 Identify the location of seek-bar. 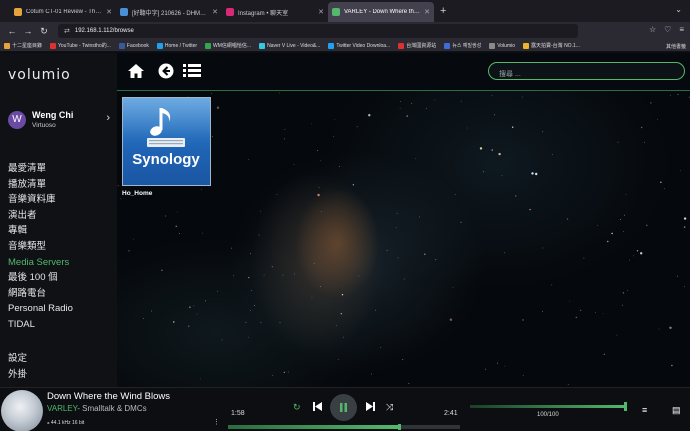
(344, 427).